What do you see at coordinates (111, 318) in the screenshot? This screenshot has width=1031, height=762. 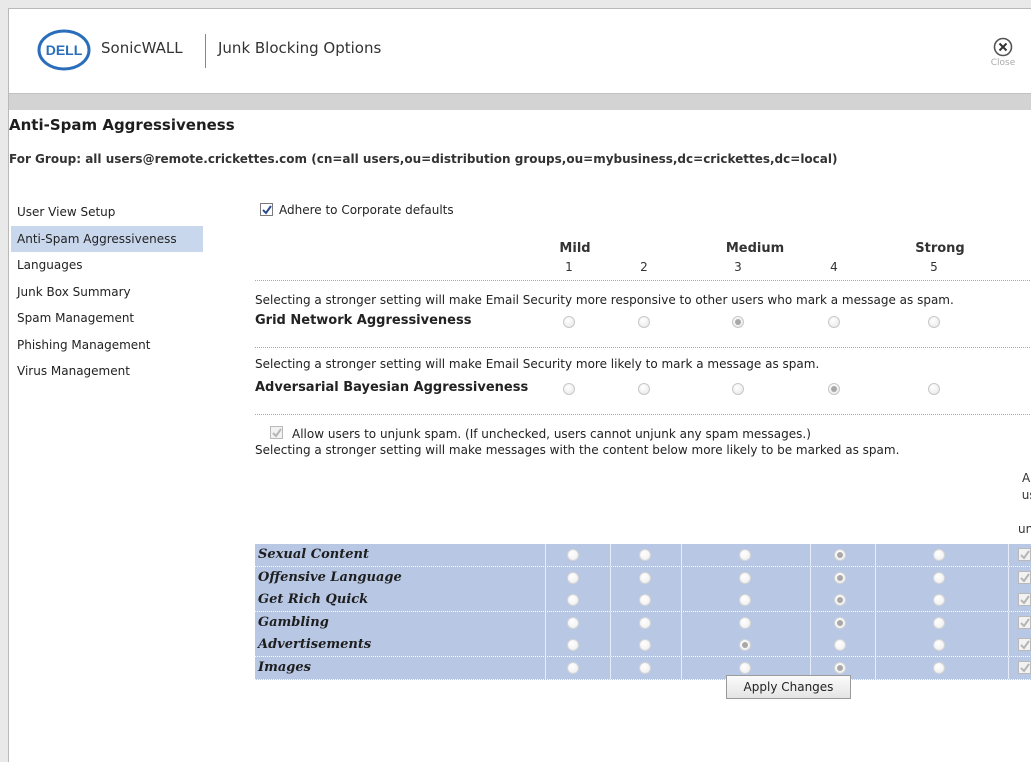 I see `sidebar-item: Spam Management` at bounding box center [111, 318].